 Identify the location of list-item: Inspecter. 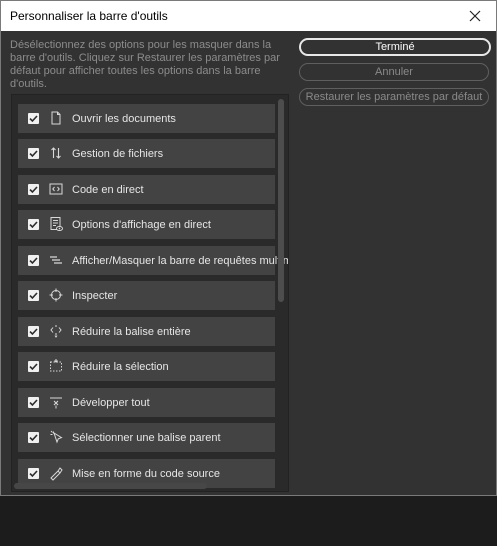
(146, 295).